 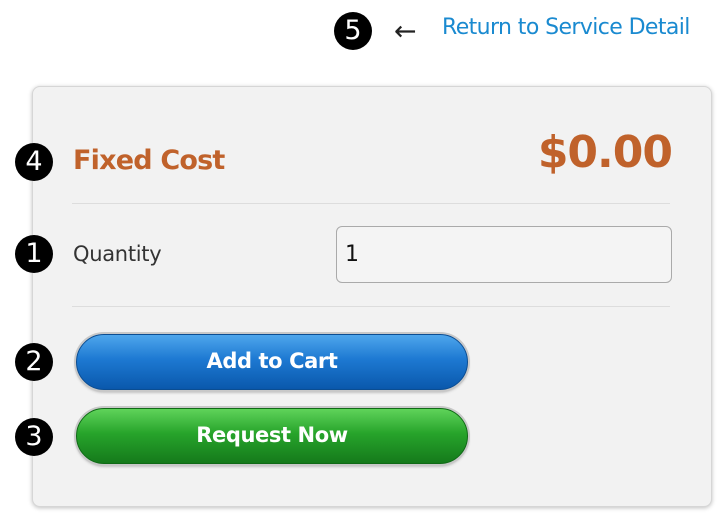 What do you see at coordinates (34, 437) in the screenshot?
I see `callout-marker-3: 3` at bounding box center [34, 437].